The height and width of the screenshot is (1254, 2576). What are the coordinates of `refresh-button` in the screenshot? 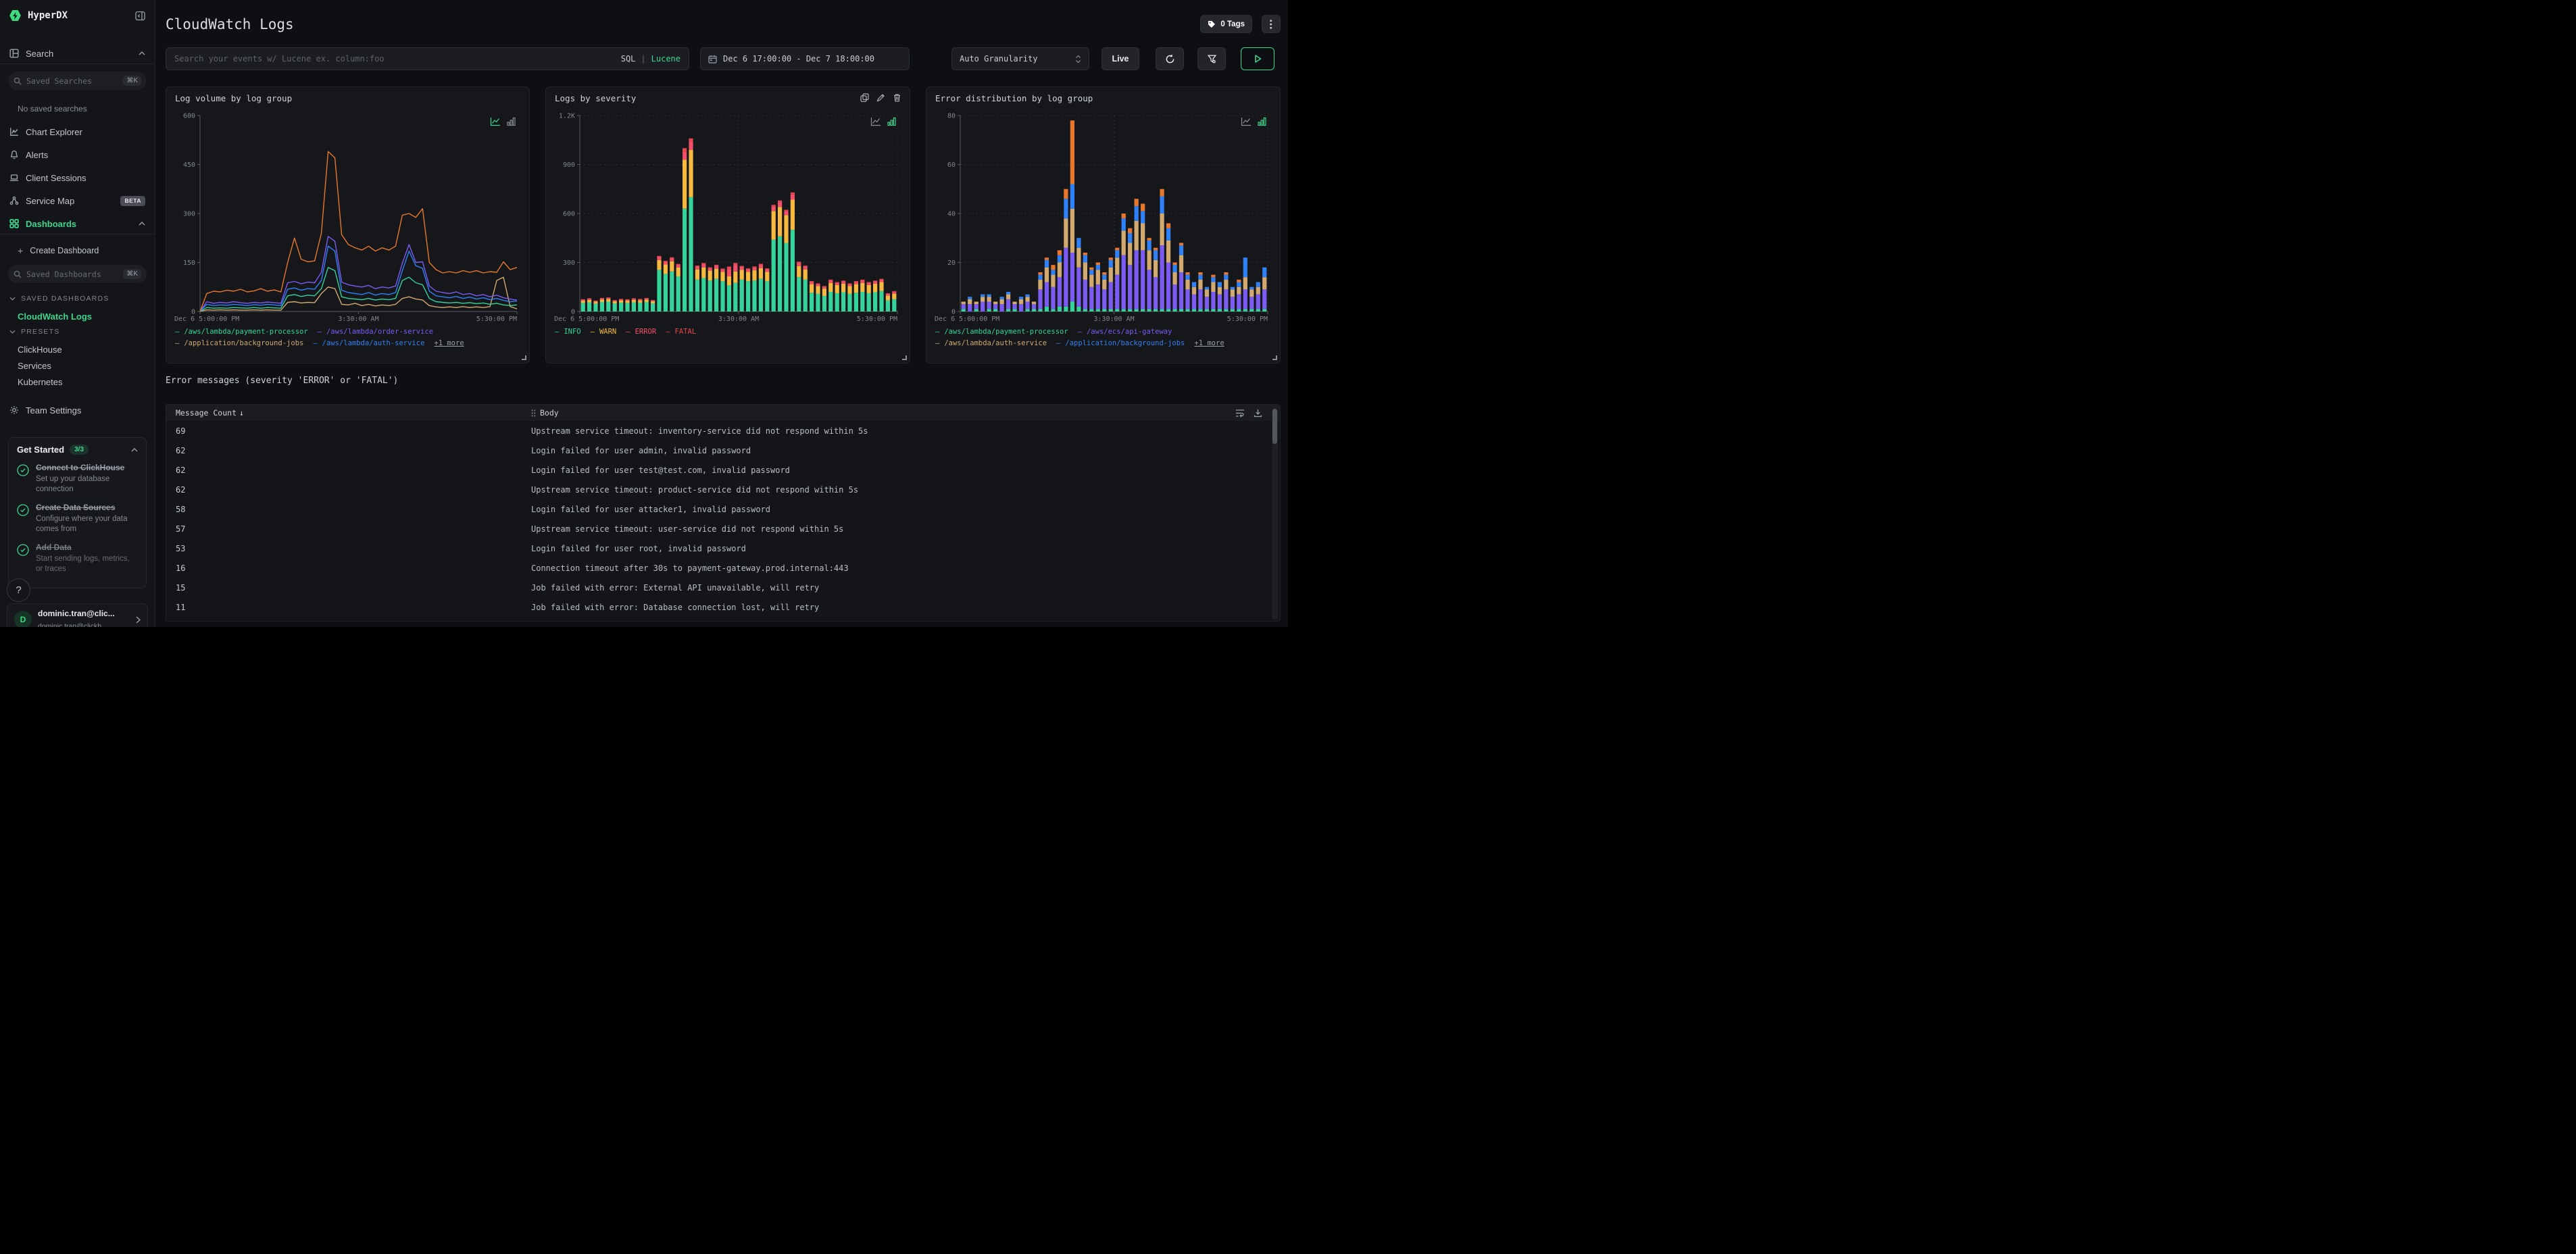 It's located at (1170, 58).